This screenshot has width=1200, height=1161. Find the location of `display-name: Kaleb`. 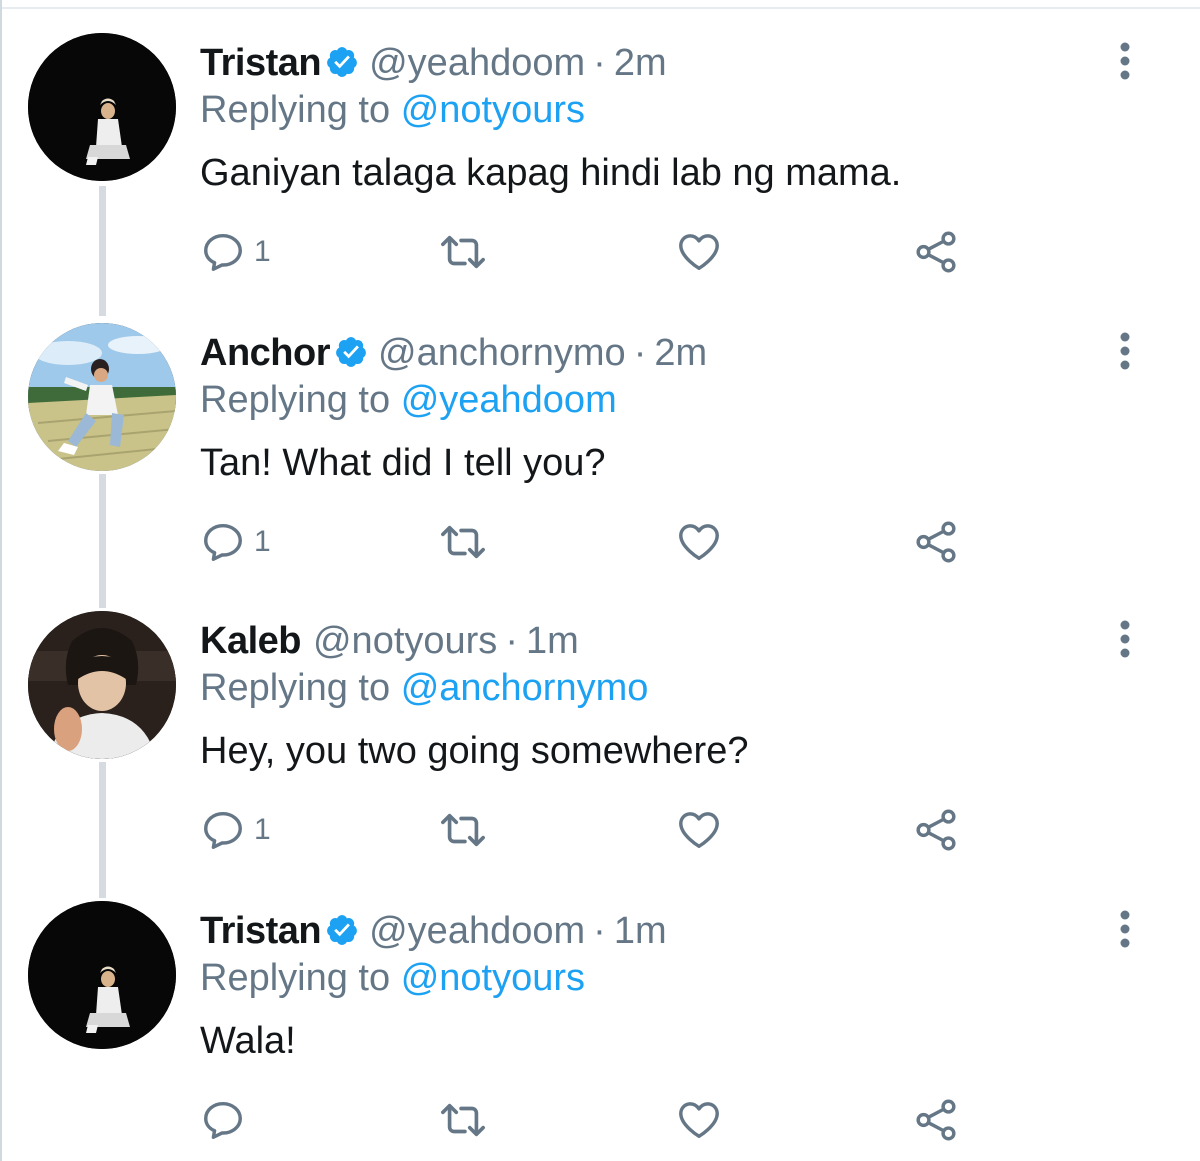

display-name: Kaleb is located at coordinates (250, 641).